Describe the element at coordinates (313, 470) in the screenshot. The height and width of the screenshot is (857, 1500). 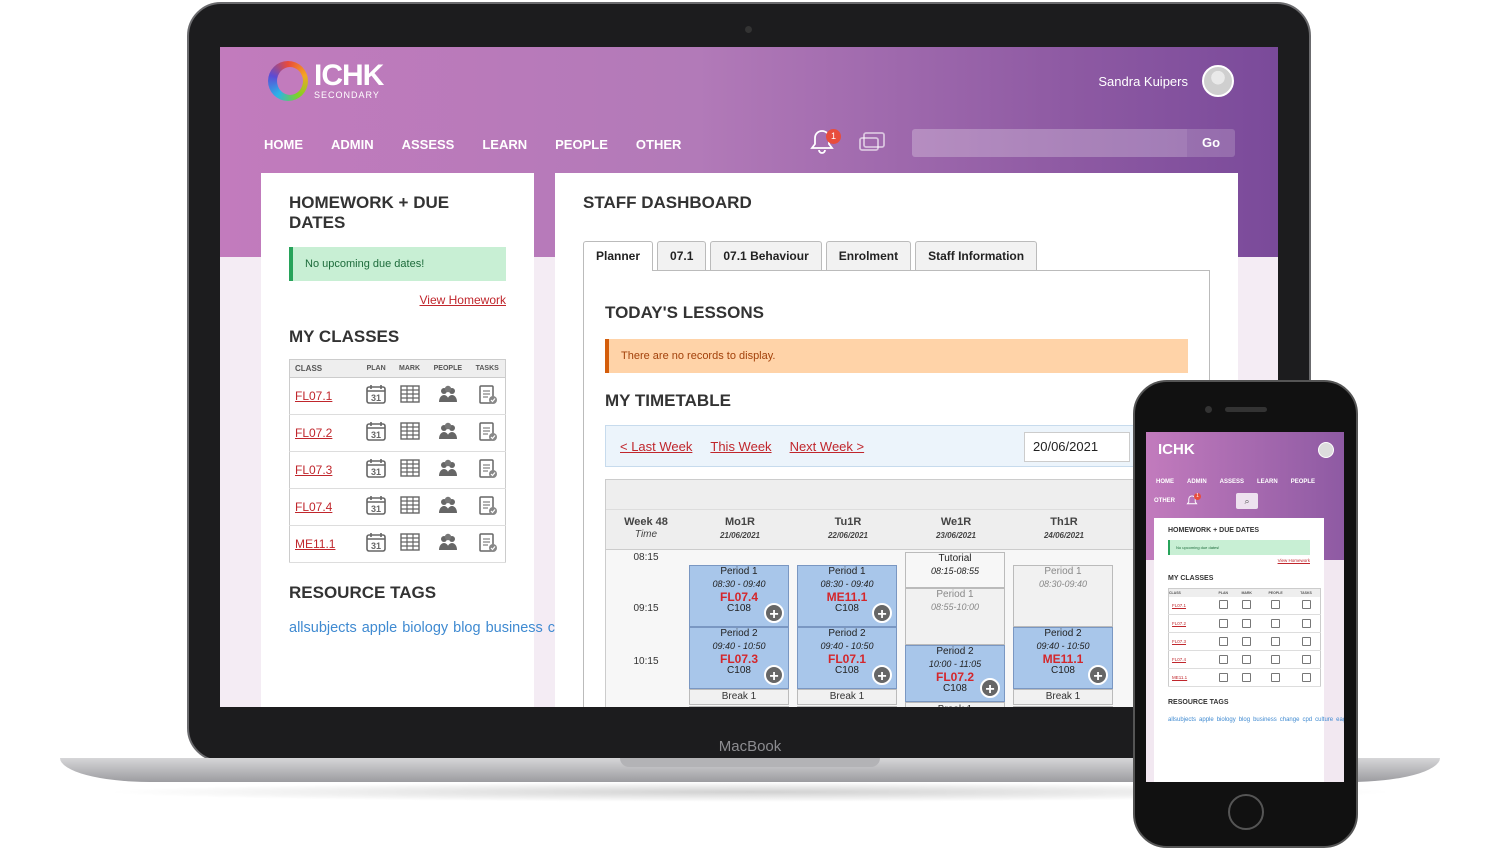
I see `class-link-fl07-3: FL07.3` at that location.